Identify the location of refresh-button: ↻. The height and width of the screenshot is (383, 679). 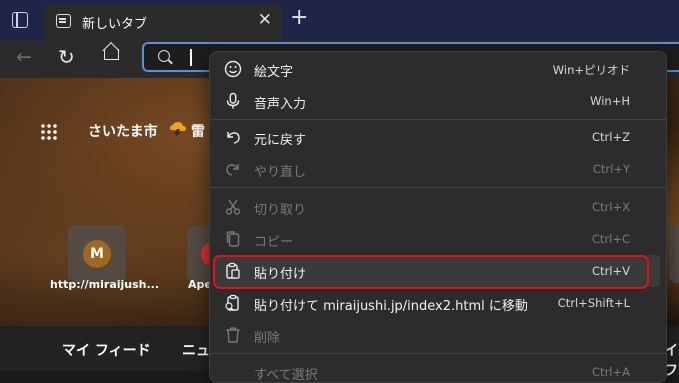
(66, 57).